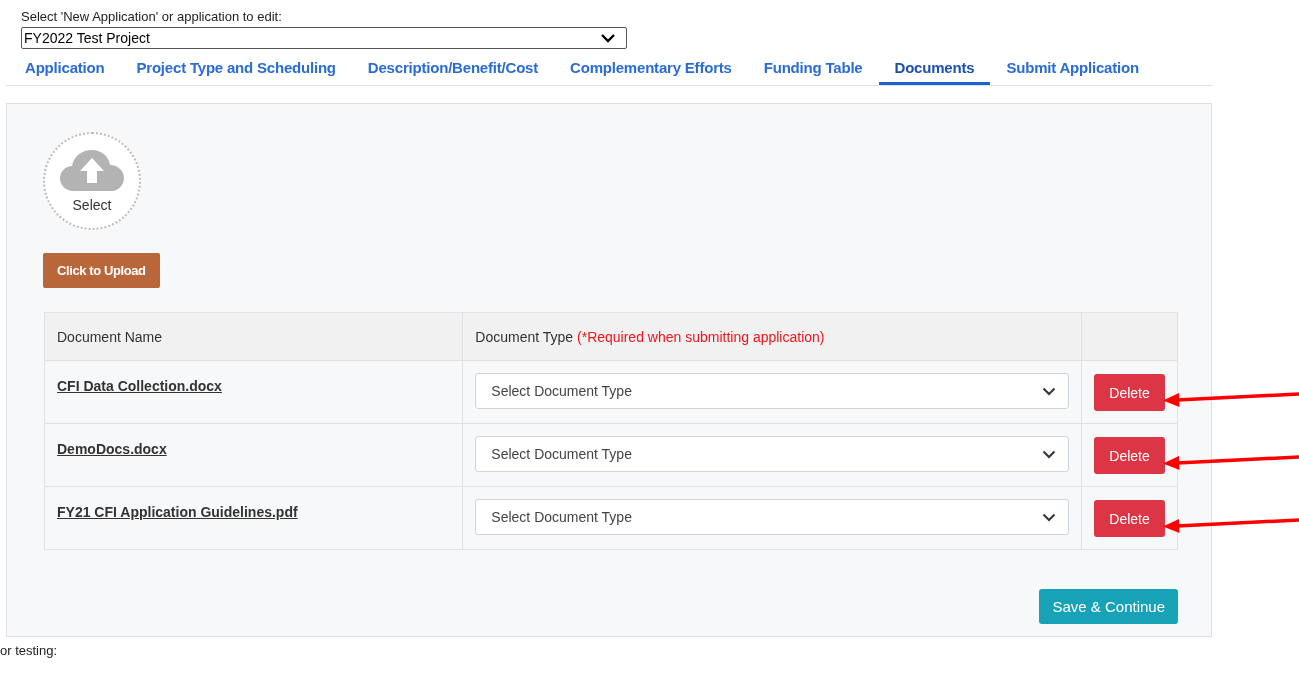  Describe the element at coordinates (701, 336) in the screenshot. I see `required-note: (*Required when submitting application)` at that location.